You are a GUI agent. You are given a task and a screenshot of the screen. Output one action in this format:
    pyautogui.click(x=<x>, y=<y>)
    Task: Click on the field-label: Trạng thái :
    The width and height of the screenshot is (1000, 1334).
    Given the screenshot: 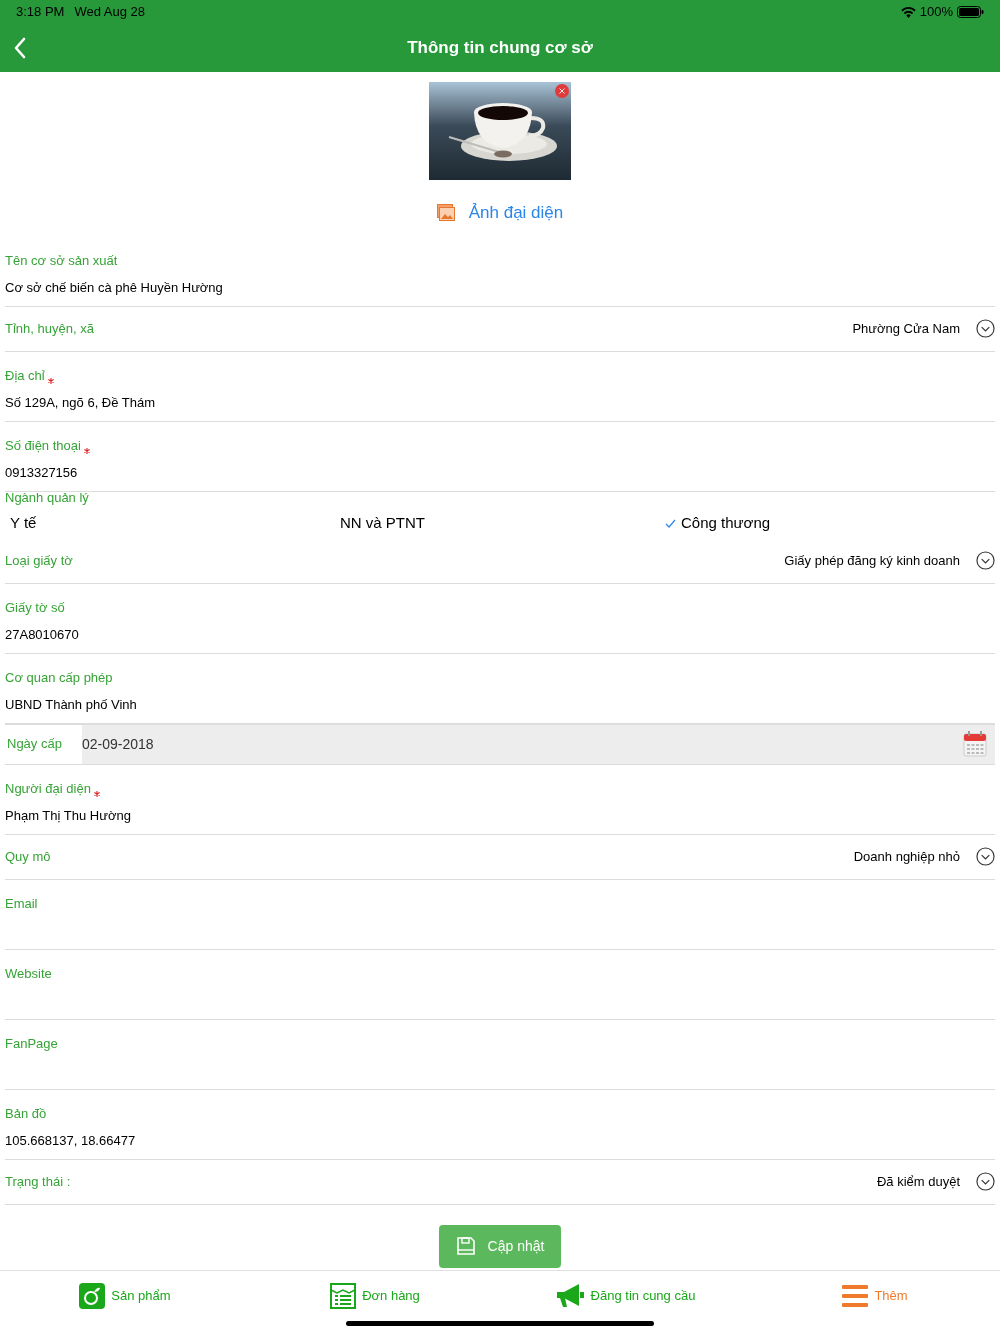 What is the action you would take?
    pyautogui.click(x=38, y=1181)
    